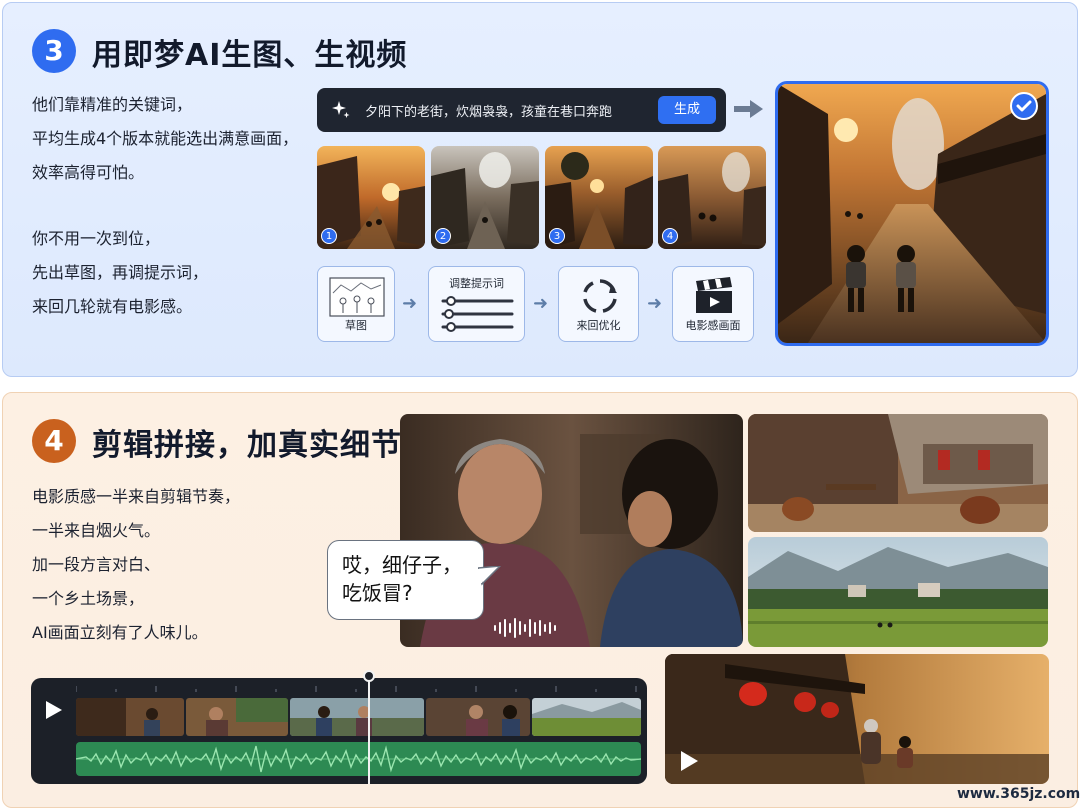  I want to click on step-label: 来回优化, so click(598, 325).